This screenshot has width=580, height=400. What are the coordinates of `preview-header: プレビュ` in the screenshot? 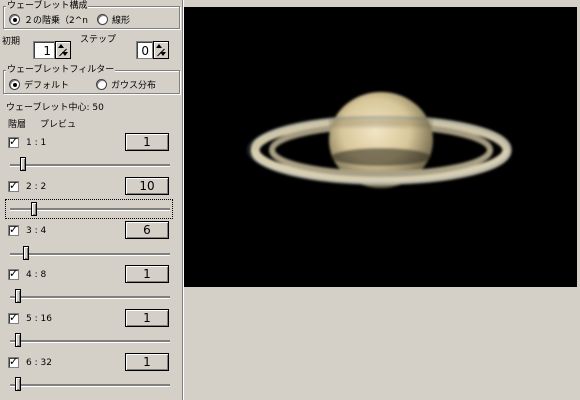 It's located at (58, 125).